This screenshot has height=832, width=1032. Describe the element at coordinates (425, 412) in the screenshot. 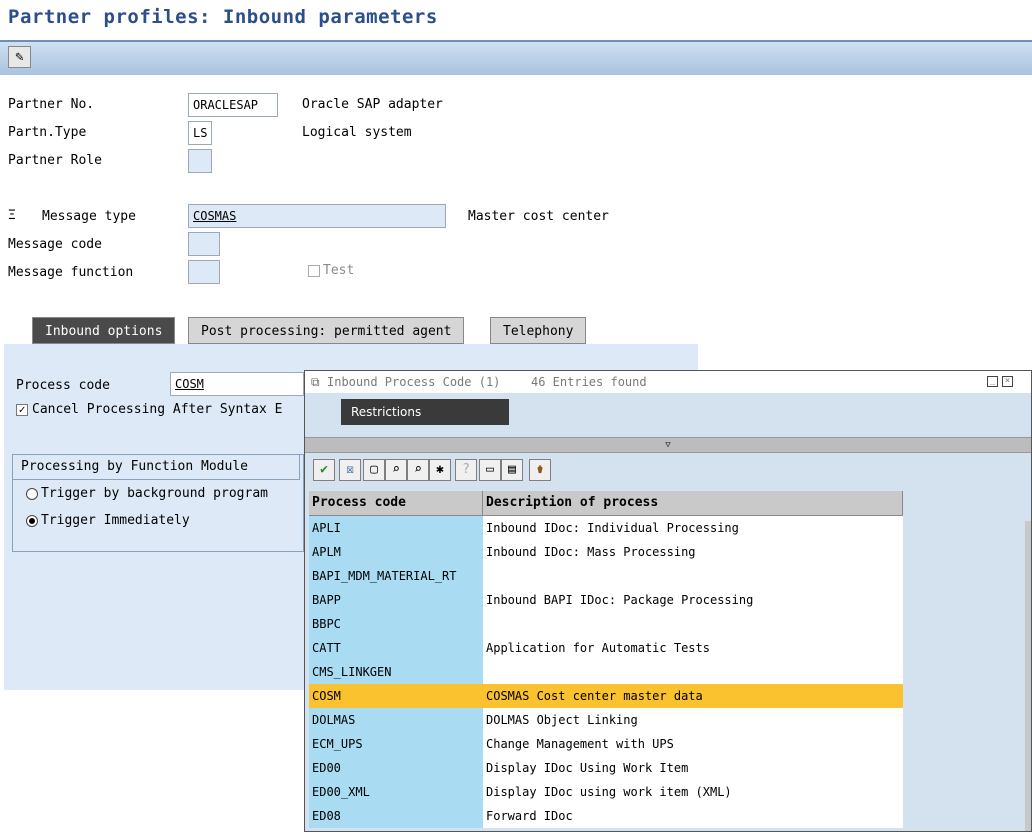

I see `restrictions-tab: Restrictions` at that location.